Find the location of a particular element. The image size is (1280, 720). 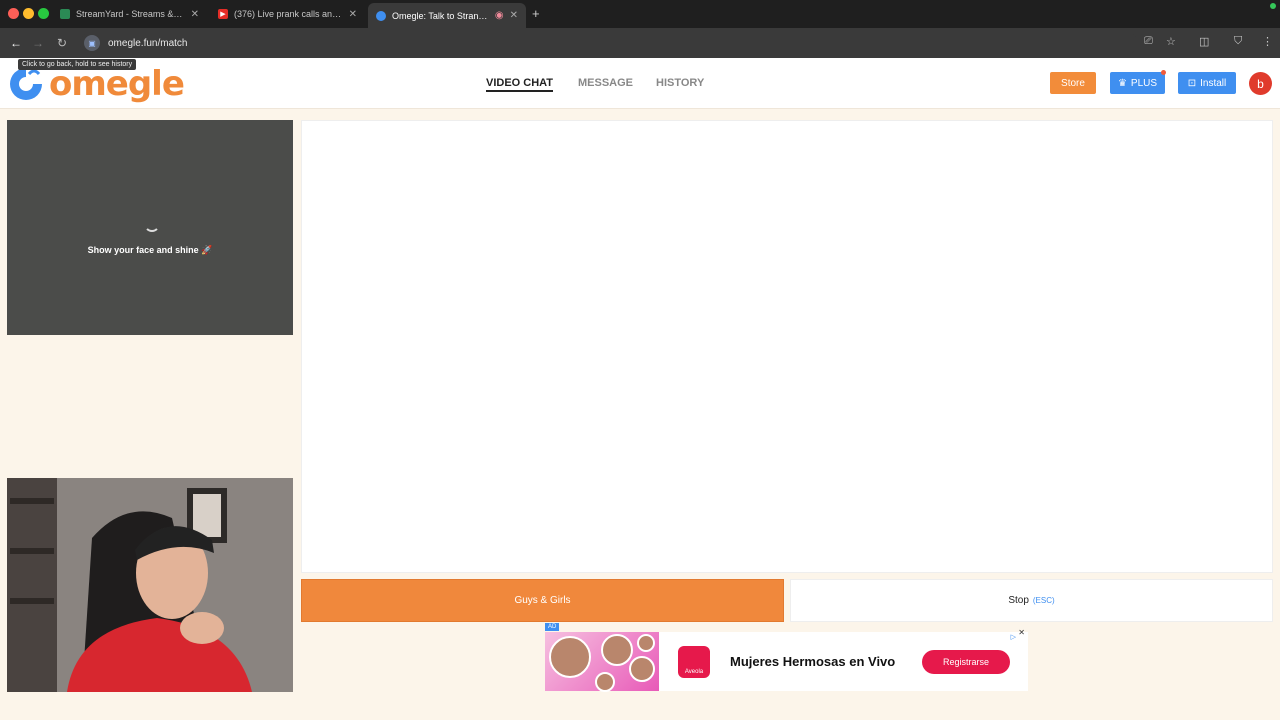

ad-title: Mujeres Hermosas en Vivo is located at coordinates (813, 661).